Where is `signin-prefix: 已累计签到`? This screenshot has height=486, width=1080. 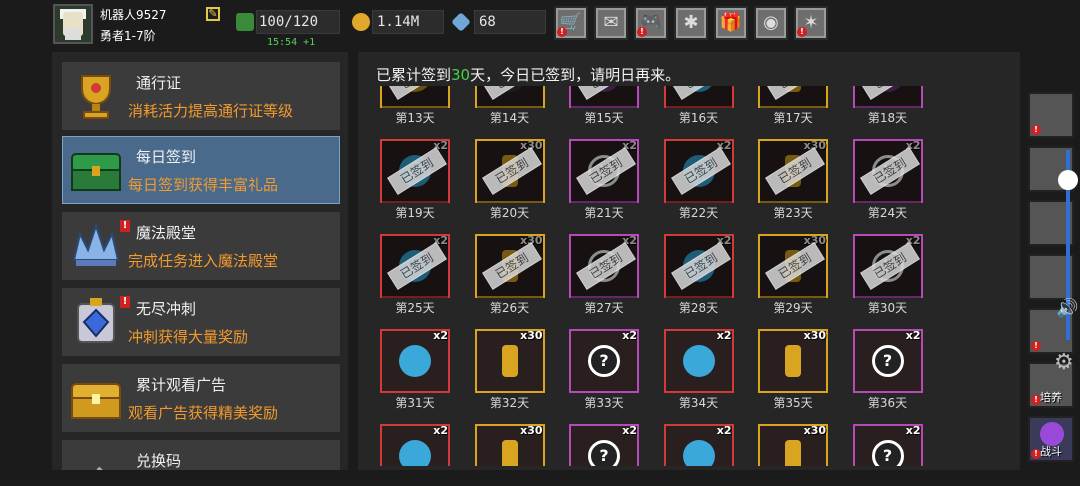
signin-prefix: 已累计签到 is located at coordinates (414, 75).